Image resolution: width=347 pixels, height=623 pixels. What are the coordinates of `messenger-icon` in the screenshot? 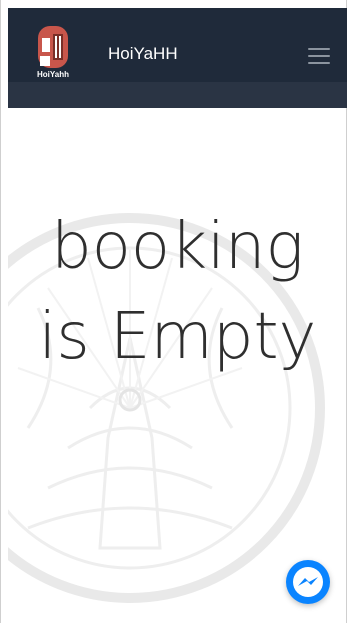 It's located at (308, 582).